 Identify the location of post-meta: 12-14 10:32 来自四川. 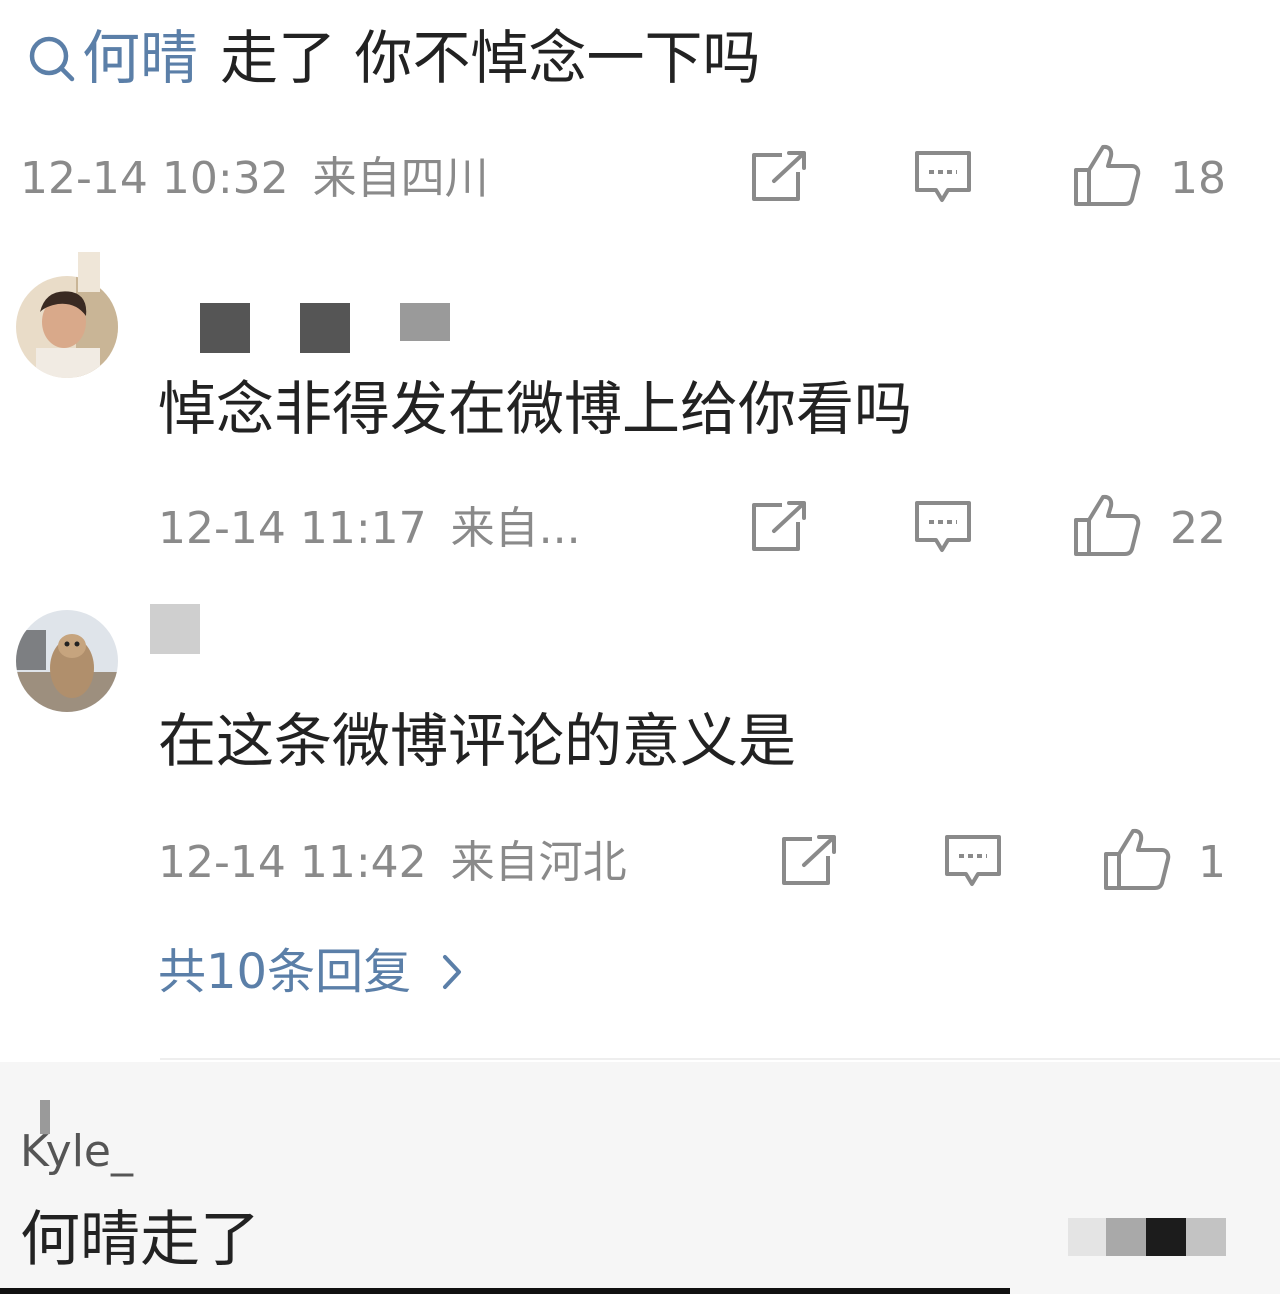
(254, 179).